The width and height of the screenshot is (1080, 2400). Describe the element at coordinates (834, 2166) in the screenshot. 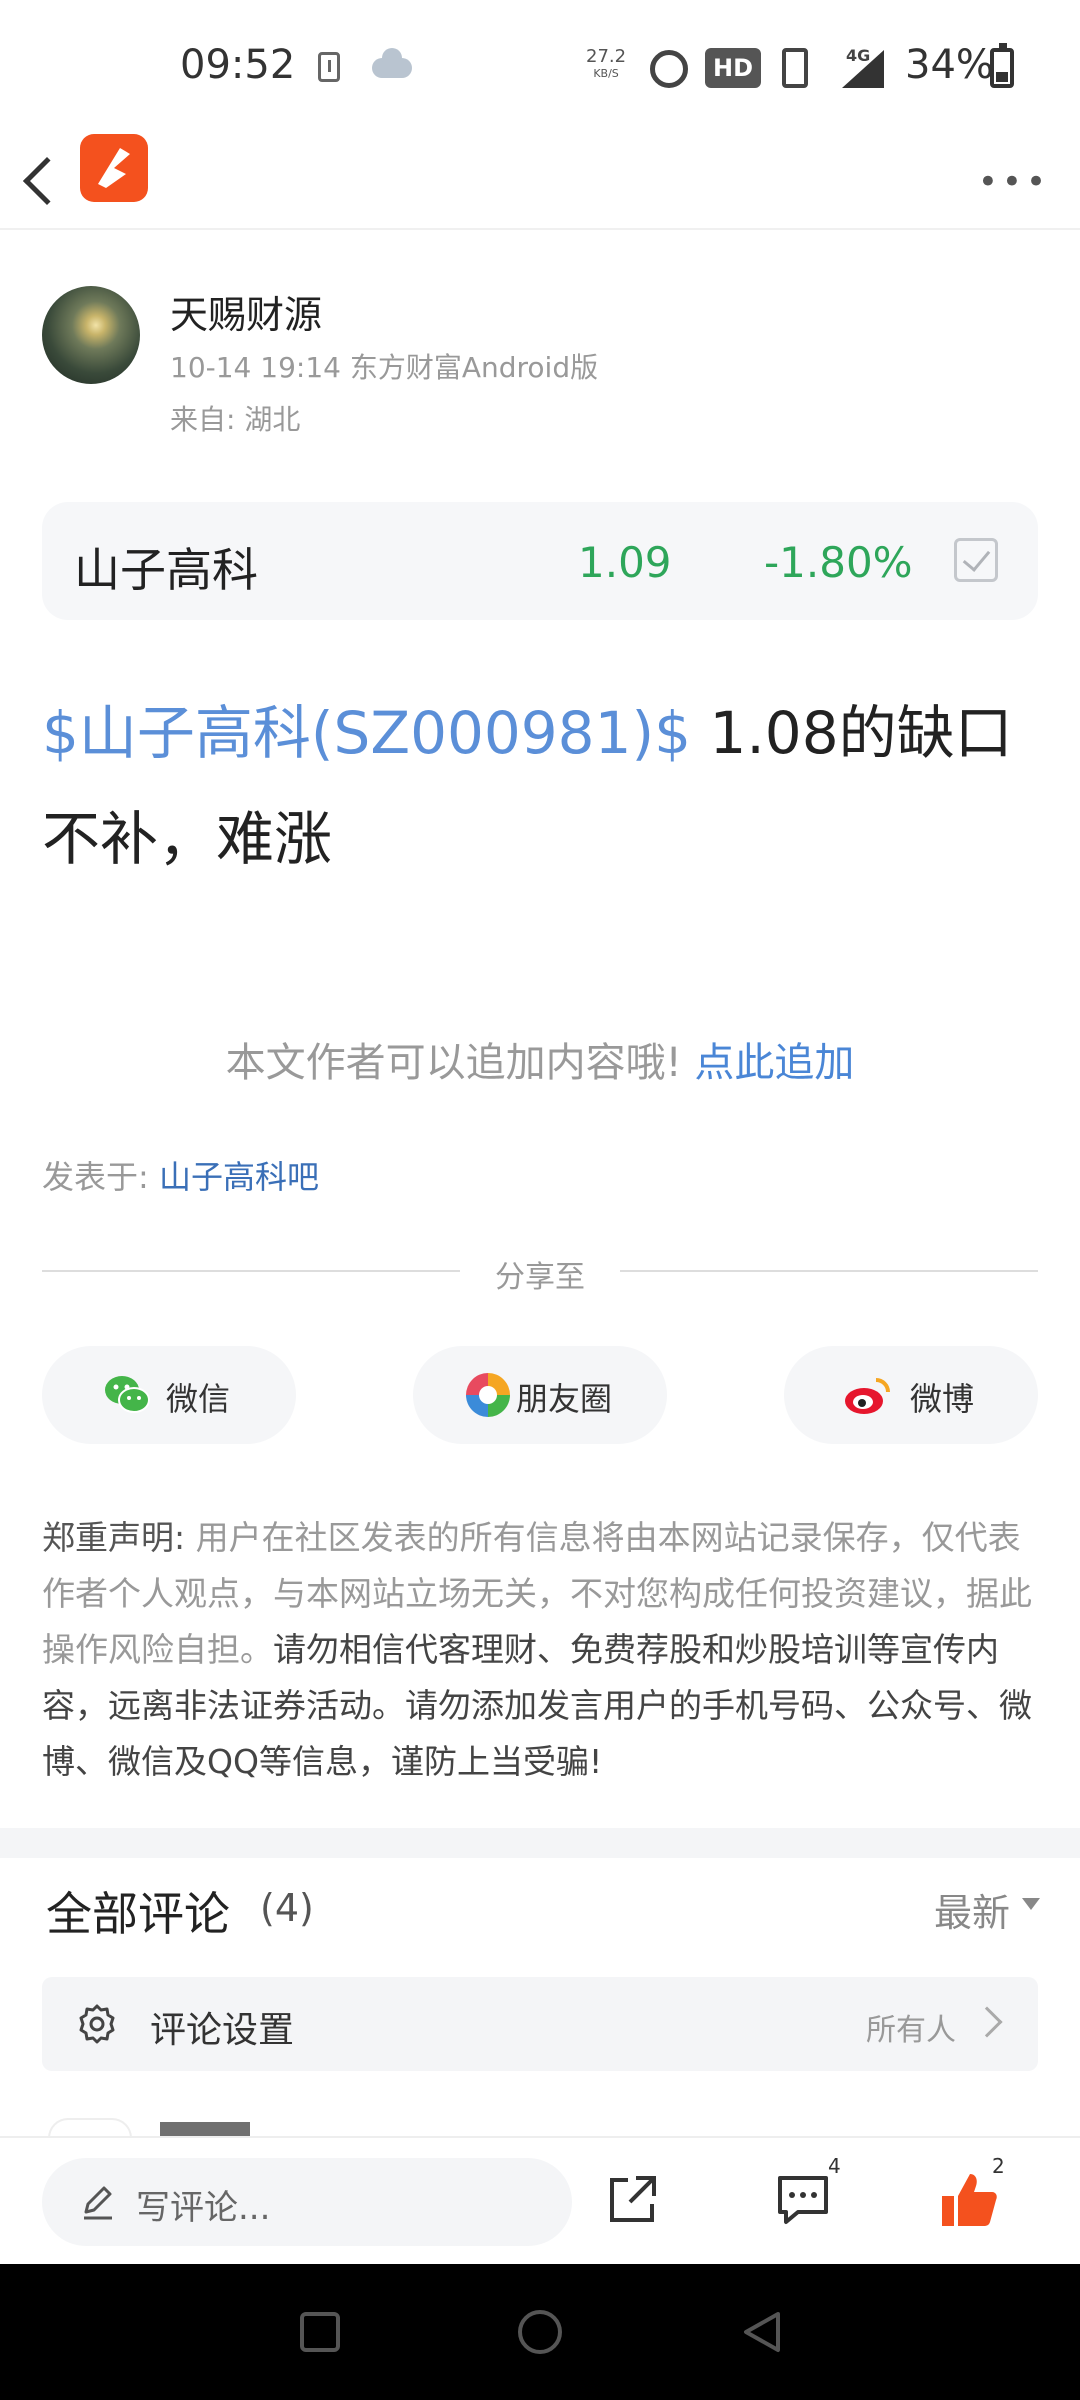

I see `comment-count-badge: 4` at that location.